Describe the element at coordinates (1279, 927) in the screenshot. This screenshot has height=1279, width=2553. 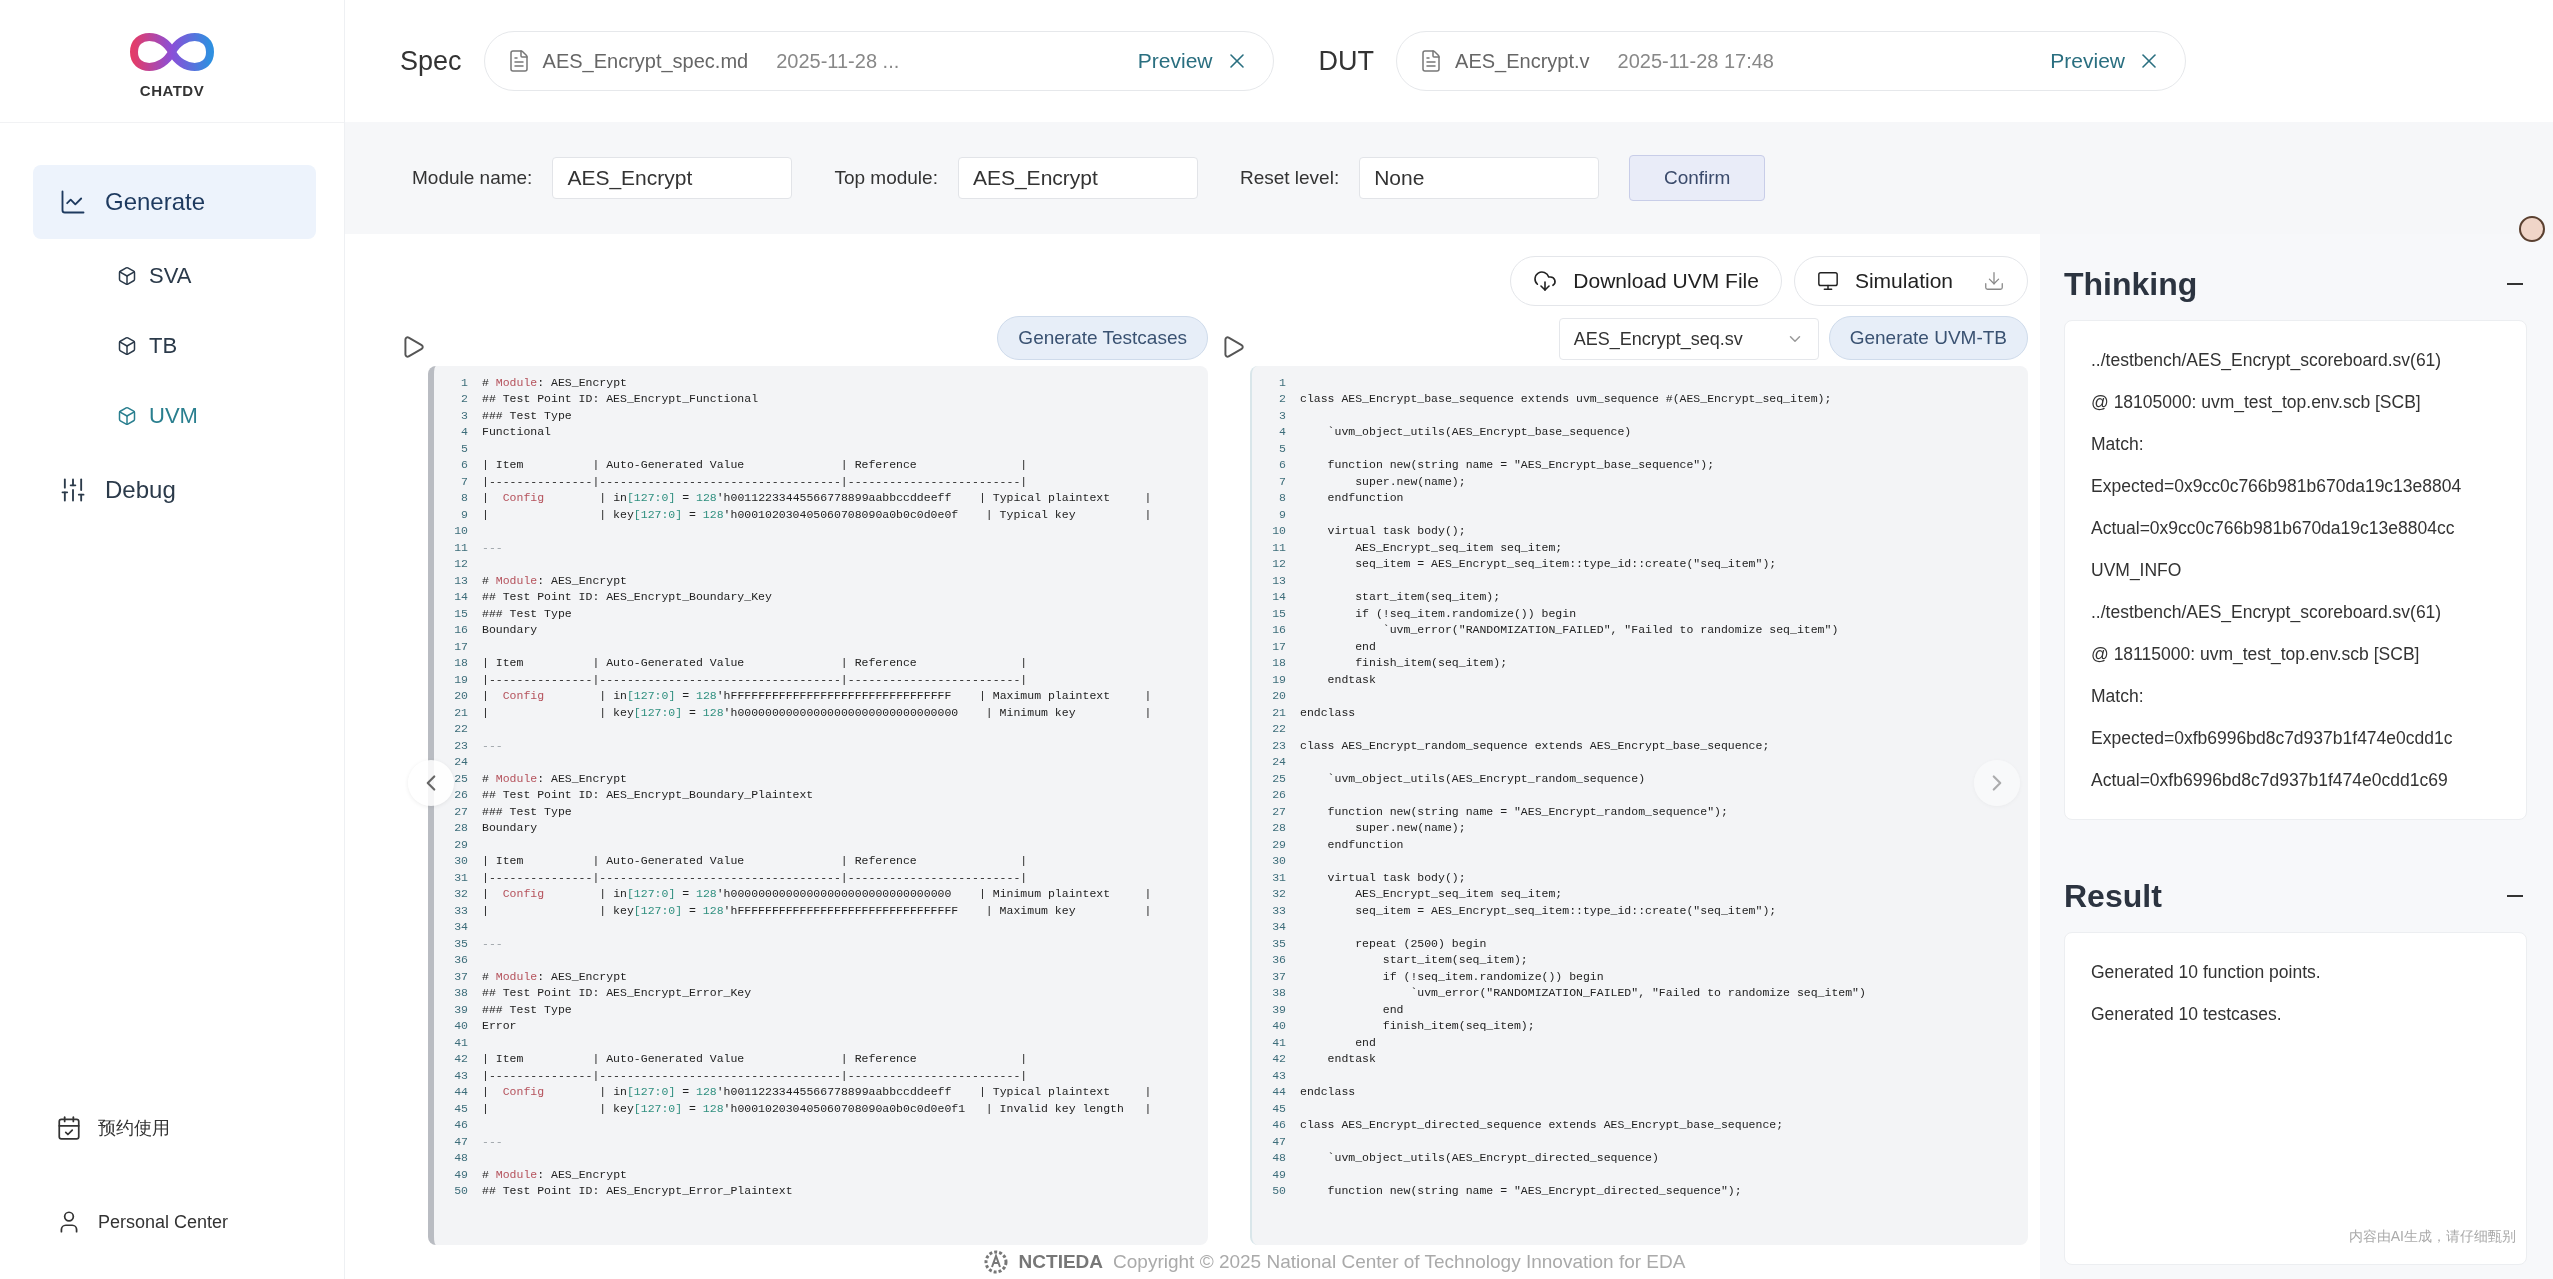
I see `line-number: 34` at that location.